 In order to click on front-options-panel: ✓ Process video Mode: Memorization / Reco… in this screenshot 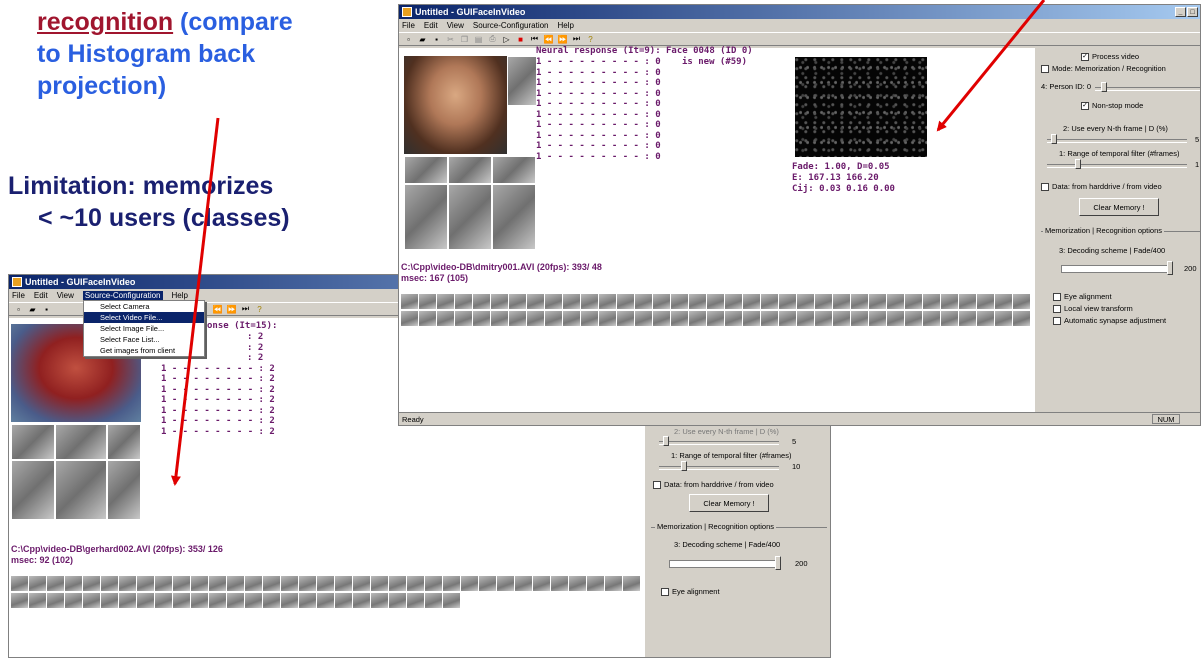, I will do `click(1119, 230)`.